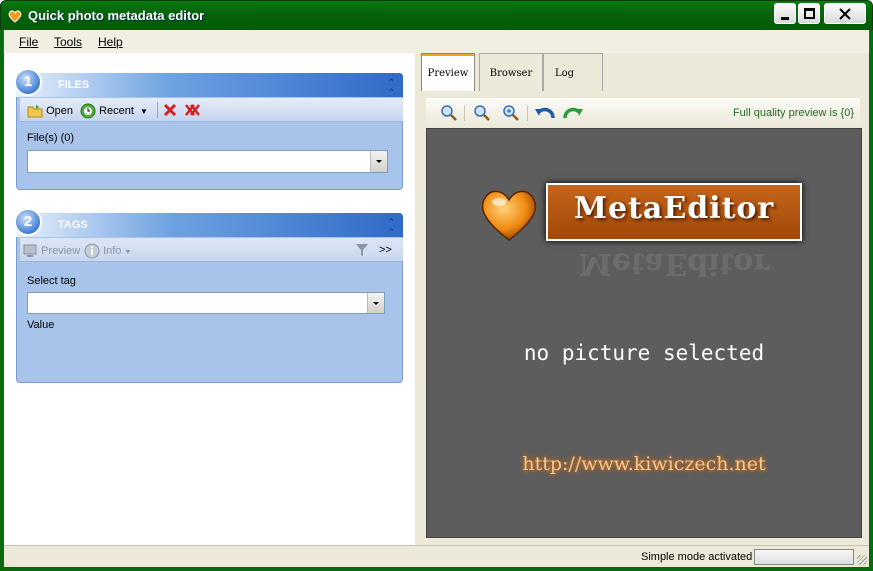  What do you see at coordinates (785, 13) in the screenshot?
I see `minimize-button` at bounding box center [785, 13].